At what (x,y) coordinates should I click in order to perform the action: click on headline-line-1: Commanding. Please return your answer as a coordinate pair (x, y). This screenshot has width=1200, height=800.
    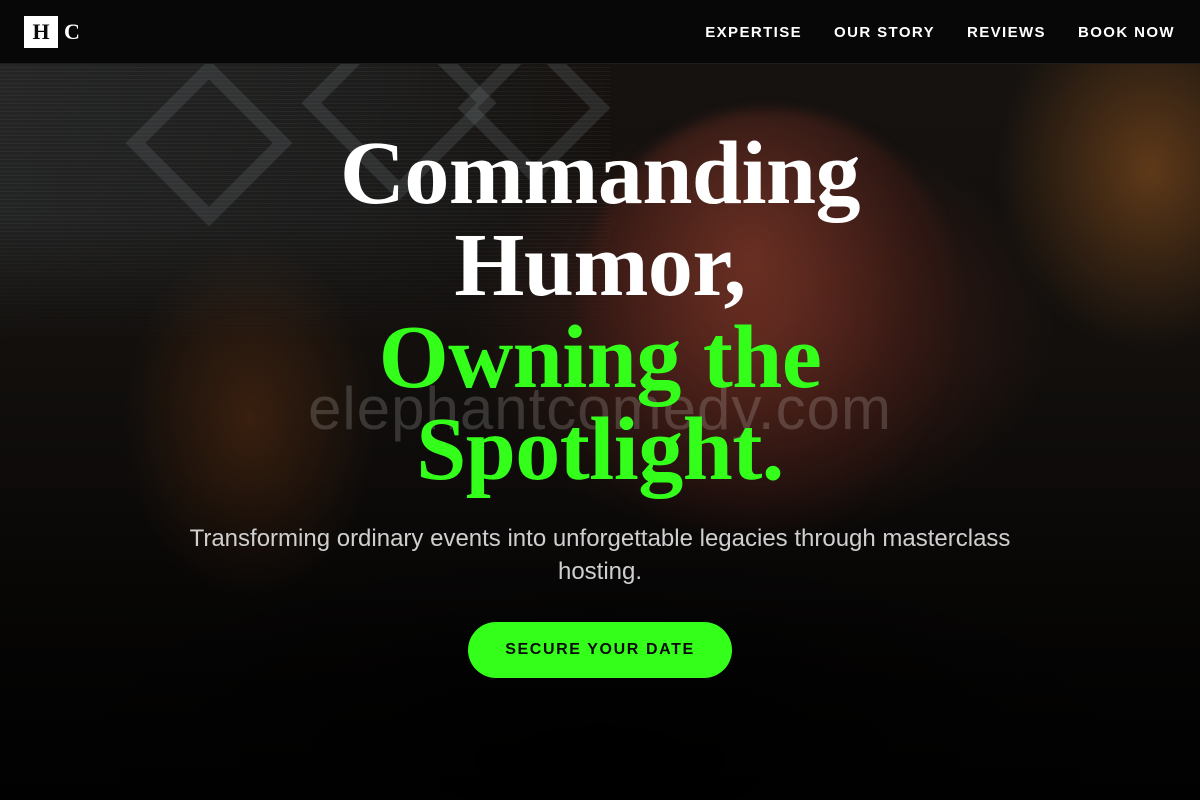
    Looking at the image, I should click on (600, 173).